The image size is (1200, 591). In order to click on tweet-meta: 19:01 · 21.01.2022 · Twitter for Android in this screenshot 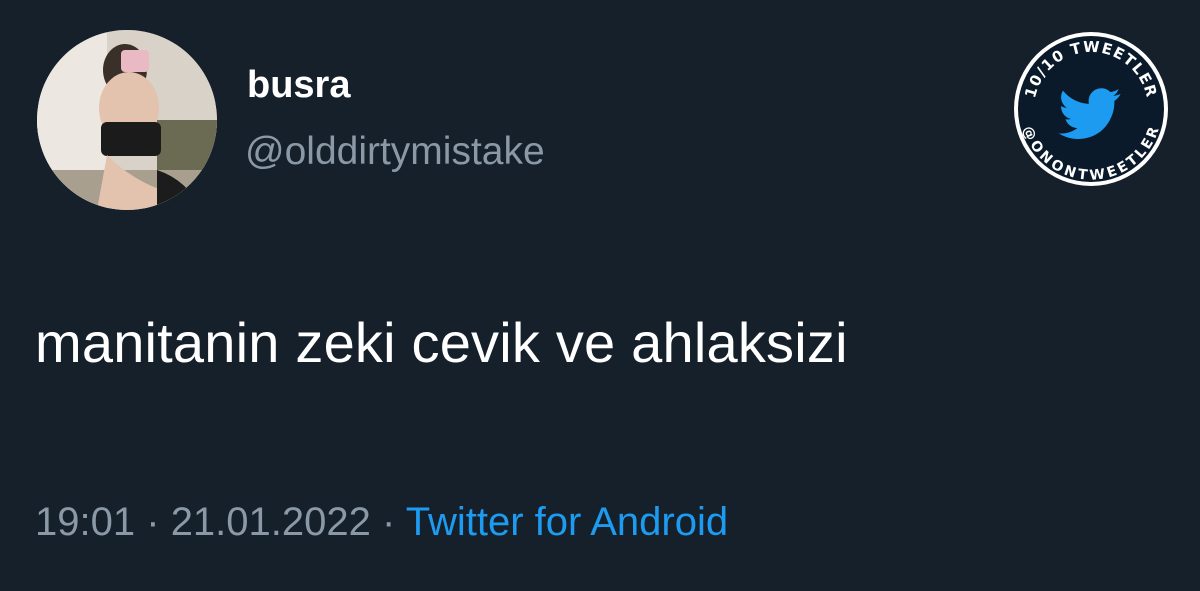, I will do `click(381, 522)`.